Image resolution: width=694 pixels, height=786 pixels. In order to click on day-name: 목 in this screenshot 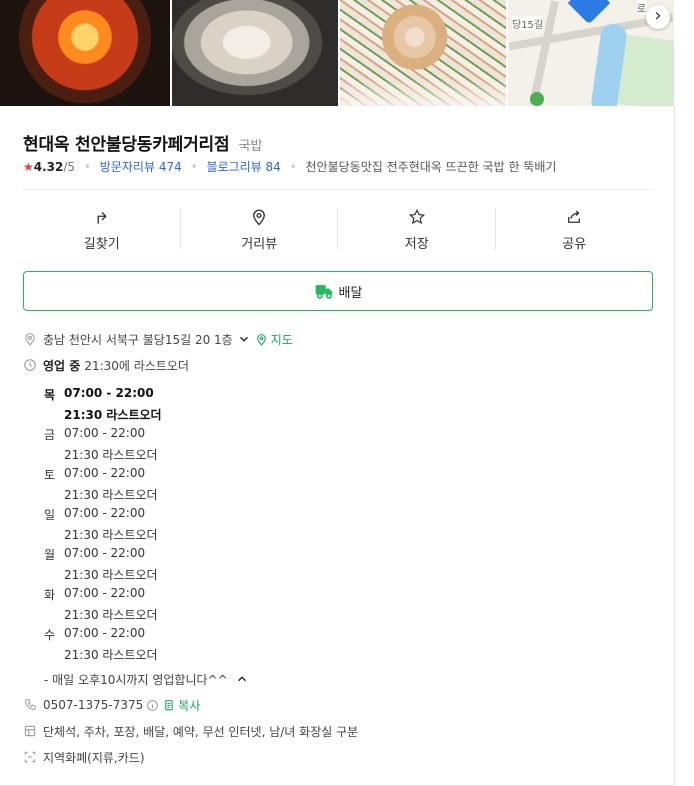, I will do `click(50, 395)`.